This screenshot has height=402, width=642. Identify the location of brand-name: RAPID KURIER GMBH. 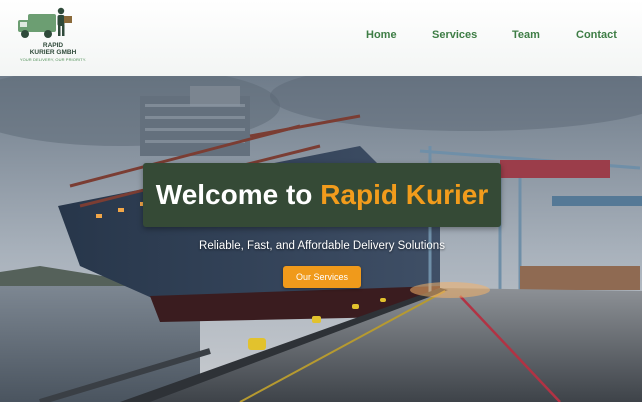
(53, 49).